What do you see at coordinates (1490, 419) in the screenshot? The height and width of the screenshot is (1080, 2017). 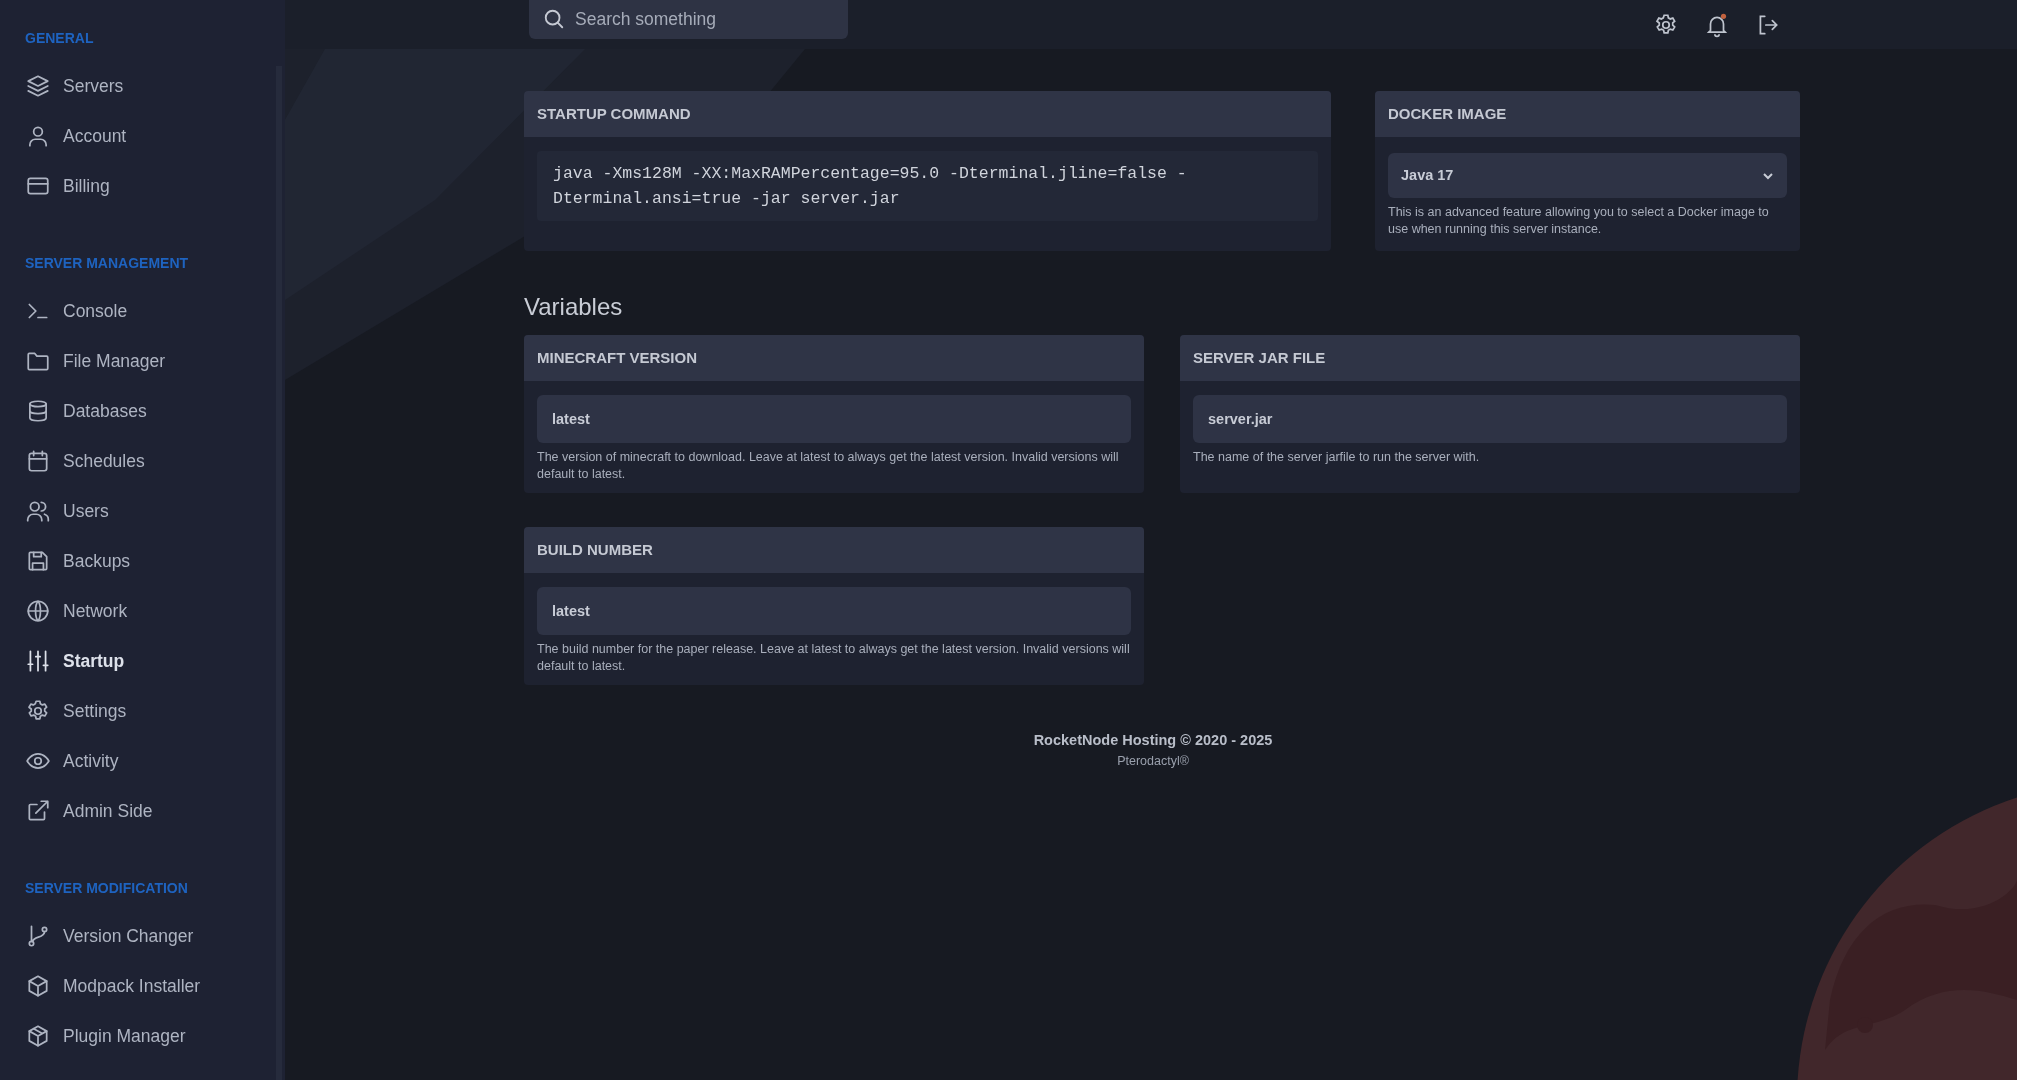 I see `input-field: server.jar` at bounding box center [1490, 419].